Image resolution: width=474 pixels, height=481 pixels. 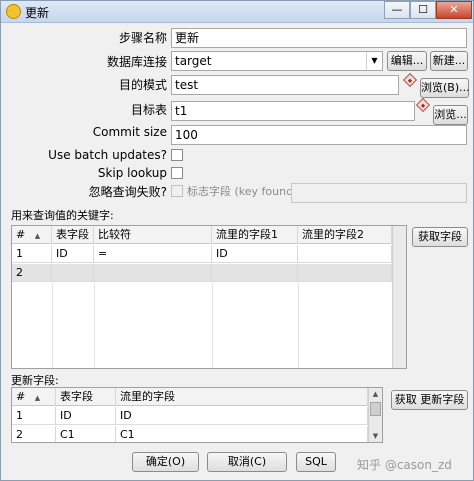 What do you see at coordinates (375, 394) in the screenshot?
I see `scroll-up-icon: ▲` at bounding box center [375, 394].